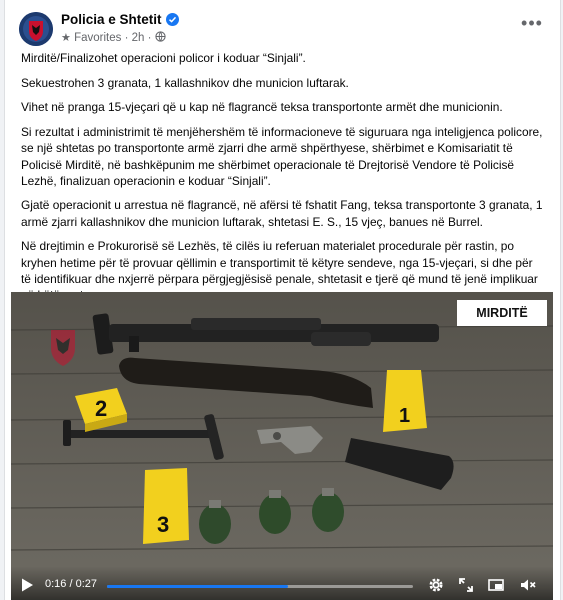 The height and width of the screenshot is (600, 563). What do you see at coordinates (282, 30) in the screenshot?
I see `post-header: Policia e Shtetit ★ Favorites · 2h · •••` at bounding box center [282, 30].